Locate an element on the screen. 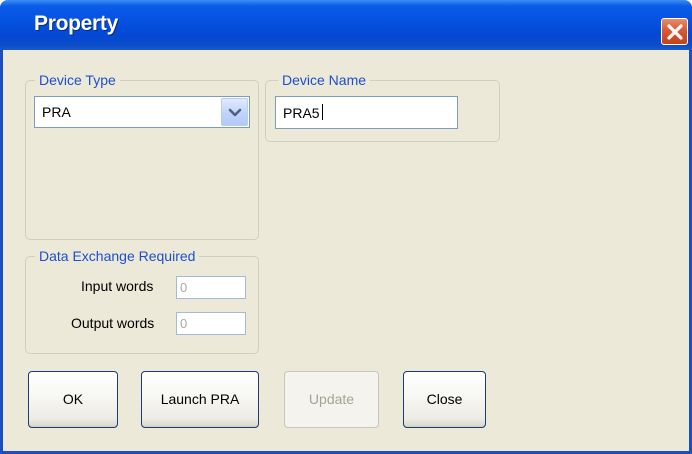 The height and width of the screenshot is (454, 692). device-type-selected-value: PRA is located at coordinates (56, 112).